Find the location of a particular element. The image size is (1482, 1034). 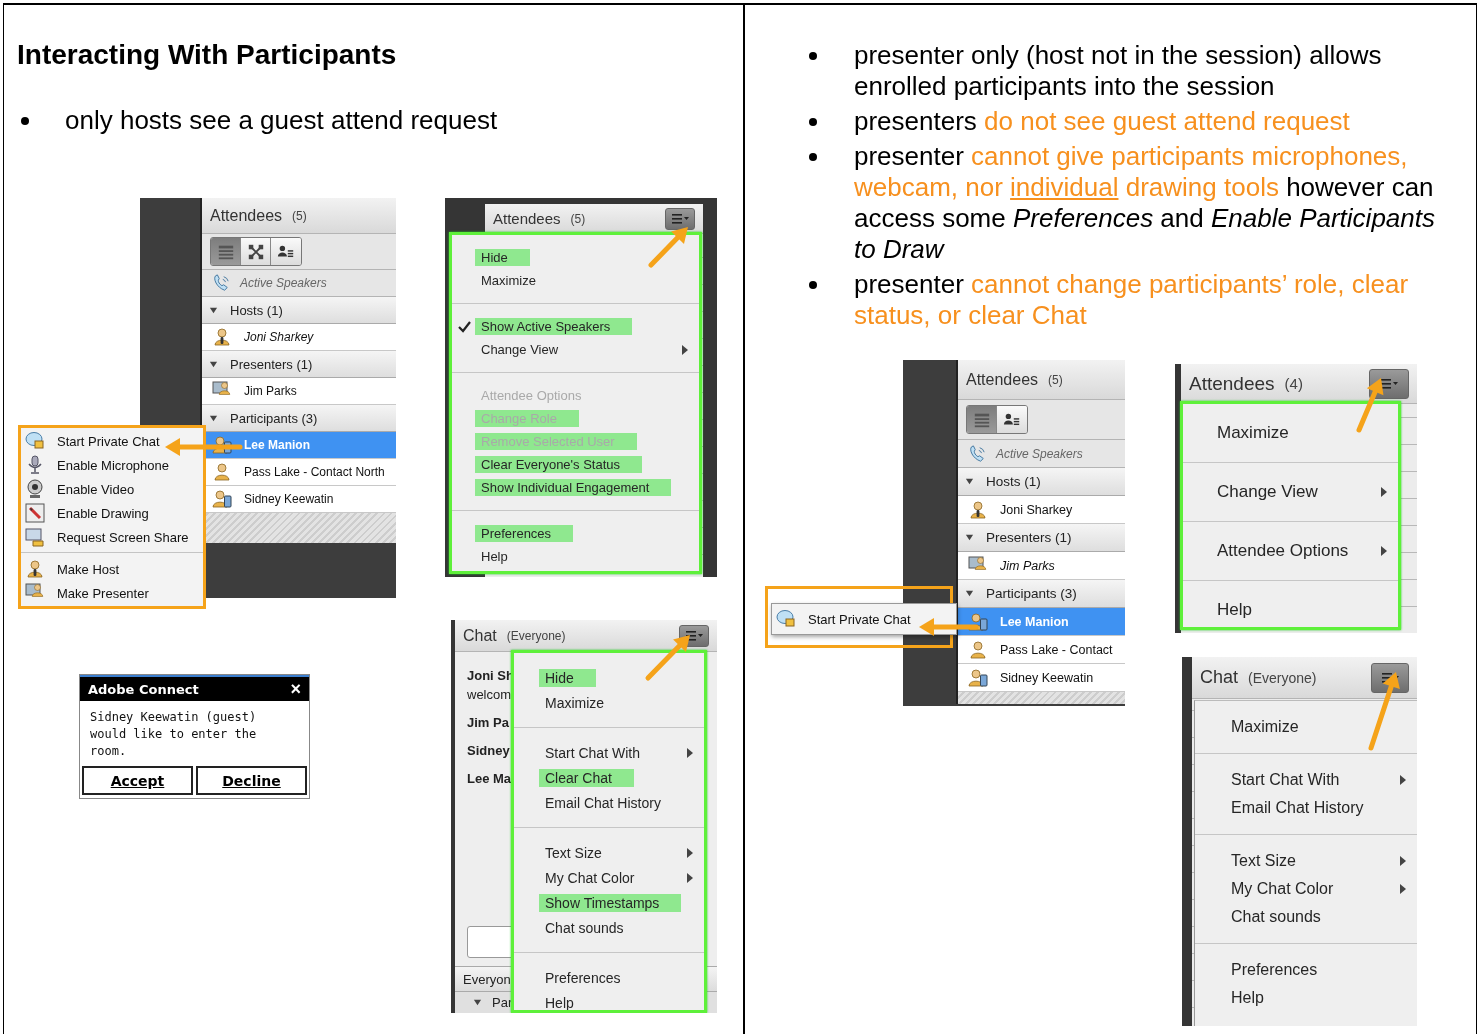

bullet-icon is located at coordinates (813, 284).